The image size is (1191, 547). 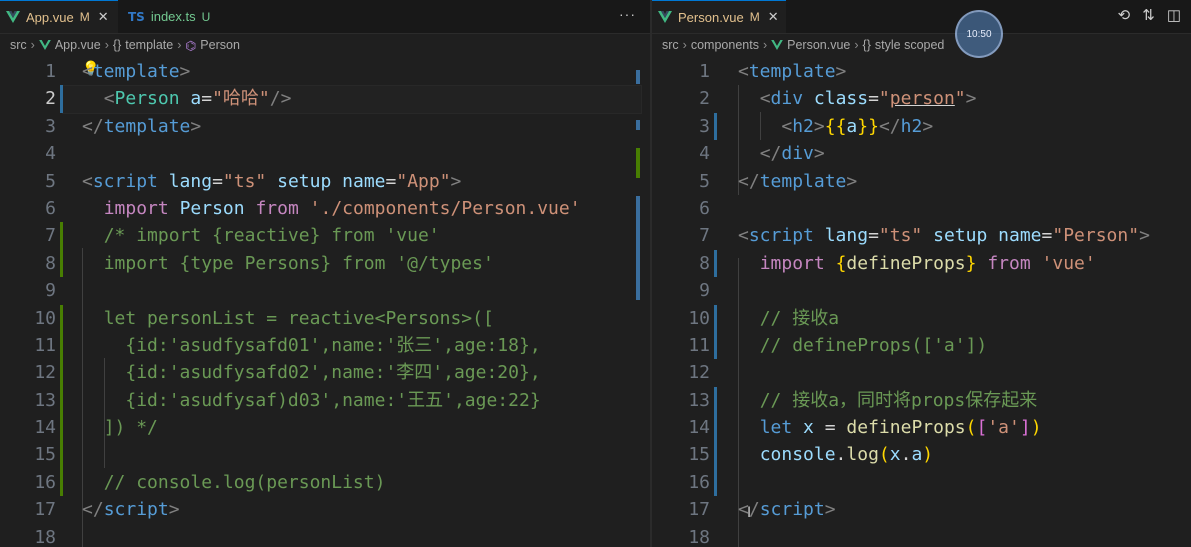 What do you see at coordinates (921, 71) in the screenshot?
I see `code-line: 1 <template>` at bounding box center [921, 71].